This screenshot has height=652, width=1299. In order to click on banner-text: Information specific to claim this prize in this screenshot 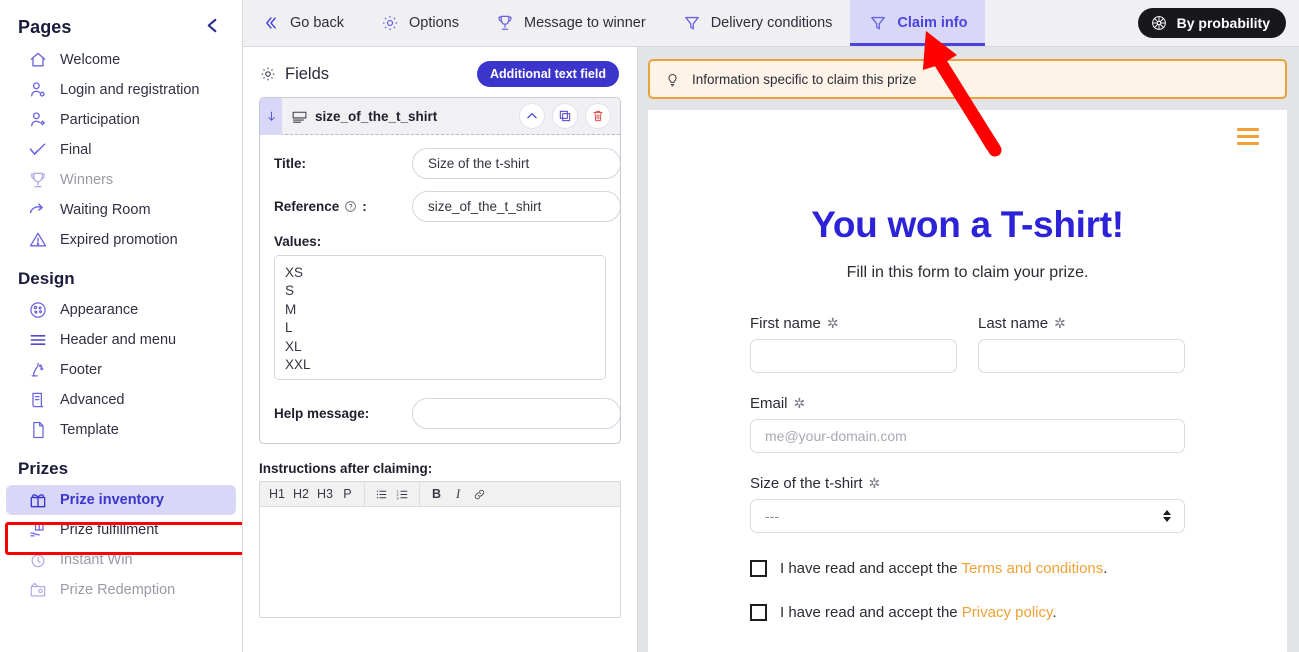, I will do `click(804, 79)`.